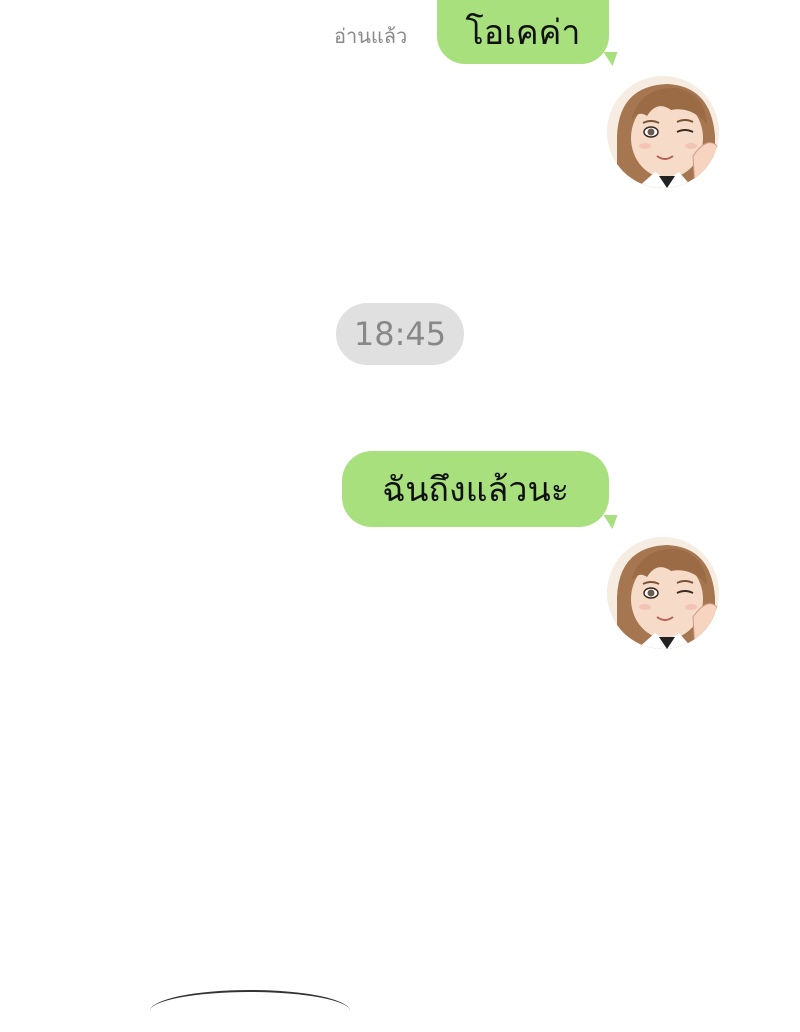 This screenshot has height=1032, width=800. Describe the element at coordinates (523, 33) in the screenshot. I see `message-text: โอเคค่า` at that location.